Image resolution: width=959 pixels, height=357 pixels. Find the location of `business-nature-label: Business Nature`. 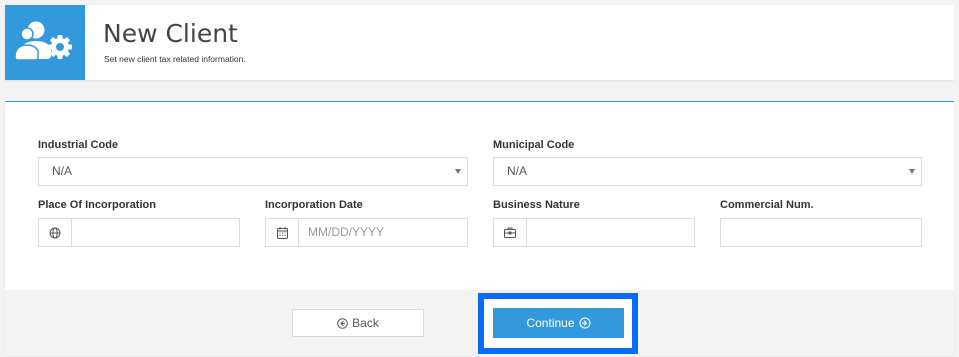

business-nature-label: Business Nature is located at coordinates (536, 205).